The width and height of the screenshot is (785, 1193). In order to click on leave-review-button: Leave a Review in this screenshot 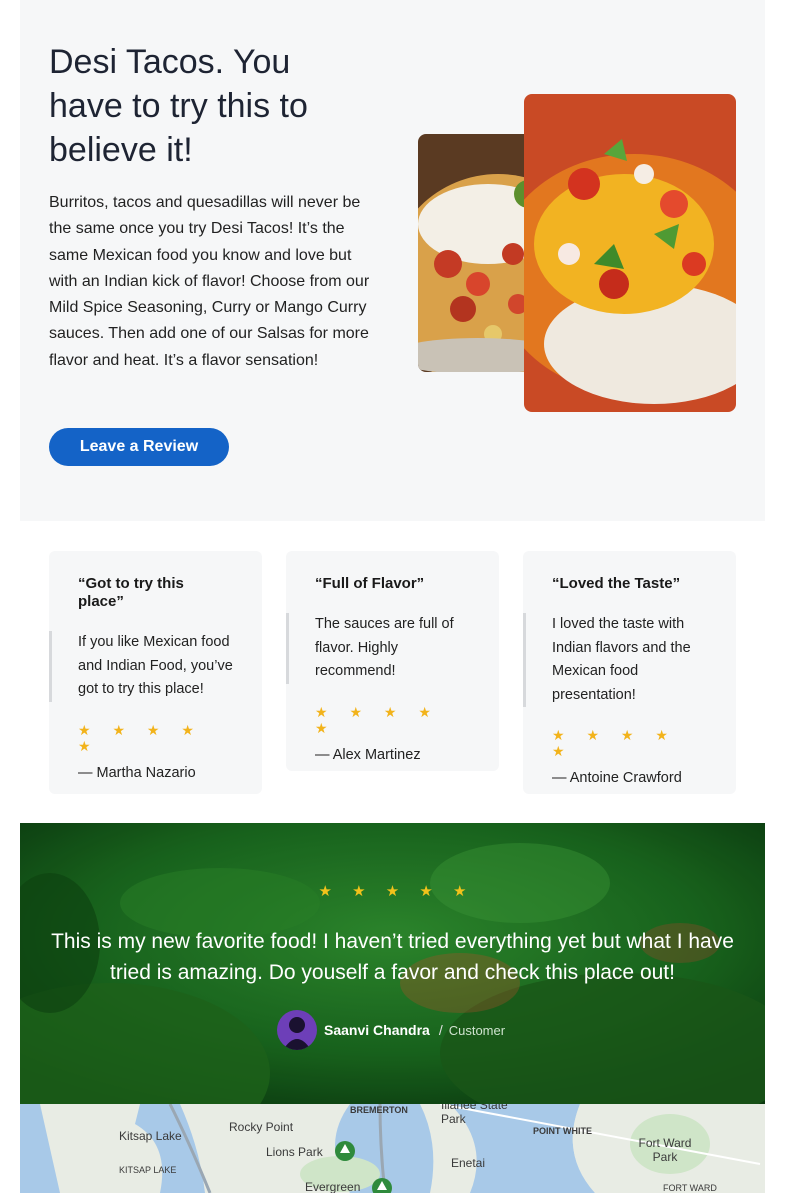, I will do `click(139, 447)`.